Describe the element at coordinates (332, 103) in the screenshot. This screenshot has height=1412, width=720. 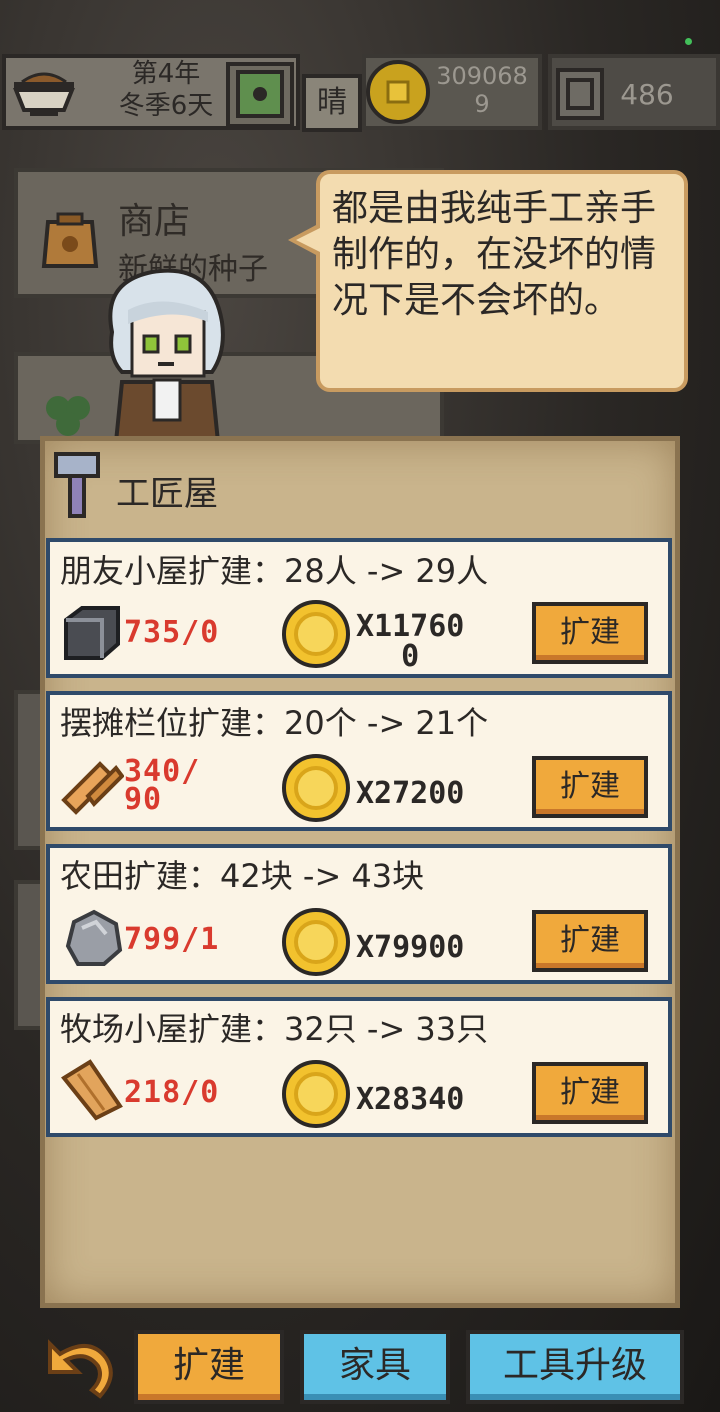
I see `weather-label: 晴` at that location.